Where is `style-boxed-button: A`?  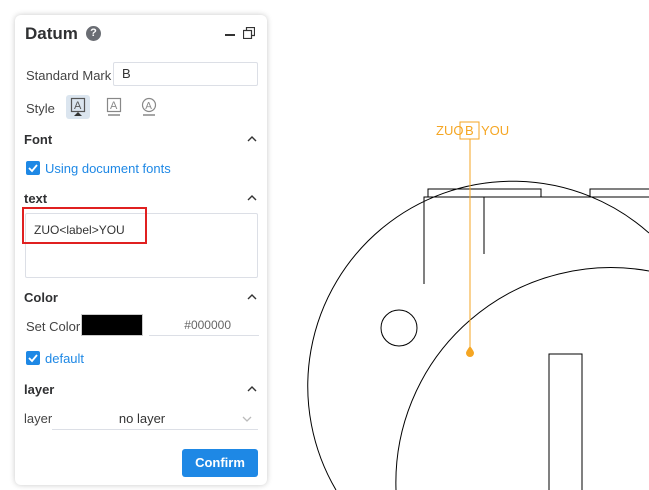
style-boxed-button: A is located at coordinates (78, 107).